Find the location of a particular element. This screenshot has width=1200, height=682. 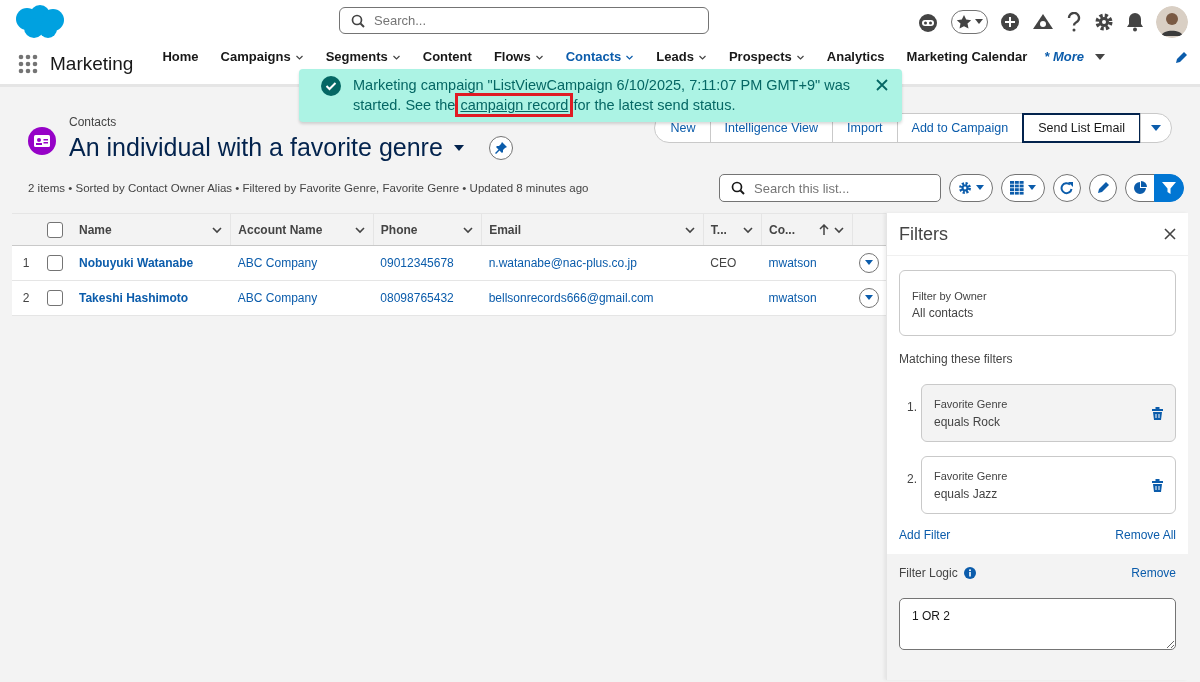

filter-card: Favorite Genre equals Rock is located at coordinates (1048, 413).